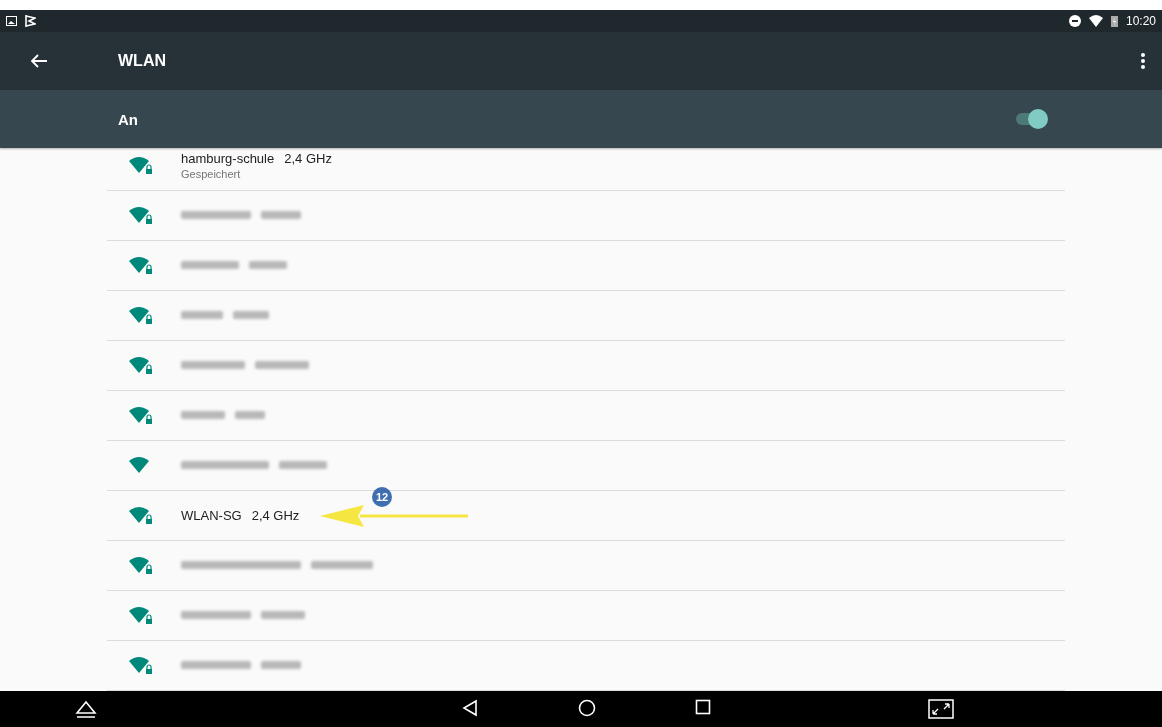 This screenshot has height=727, width=1162. Describe the element at coordinates (587, 708) in the screenshot. I see `home-icon` at that location.